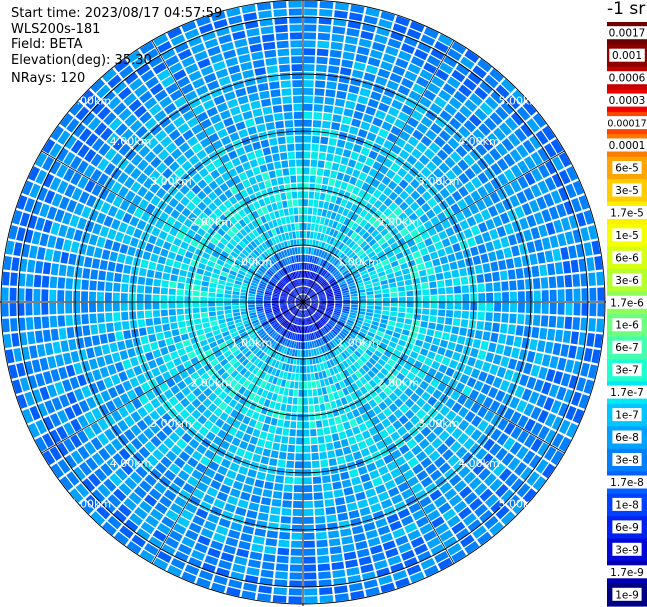  I want to click on range-ring-label: 5.00km, so click(91, 504).